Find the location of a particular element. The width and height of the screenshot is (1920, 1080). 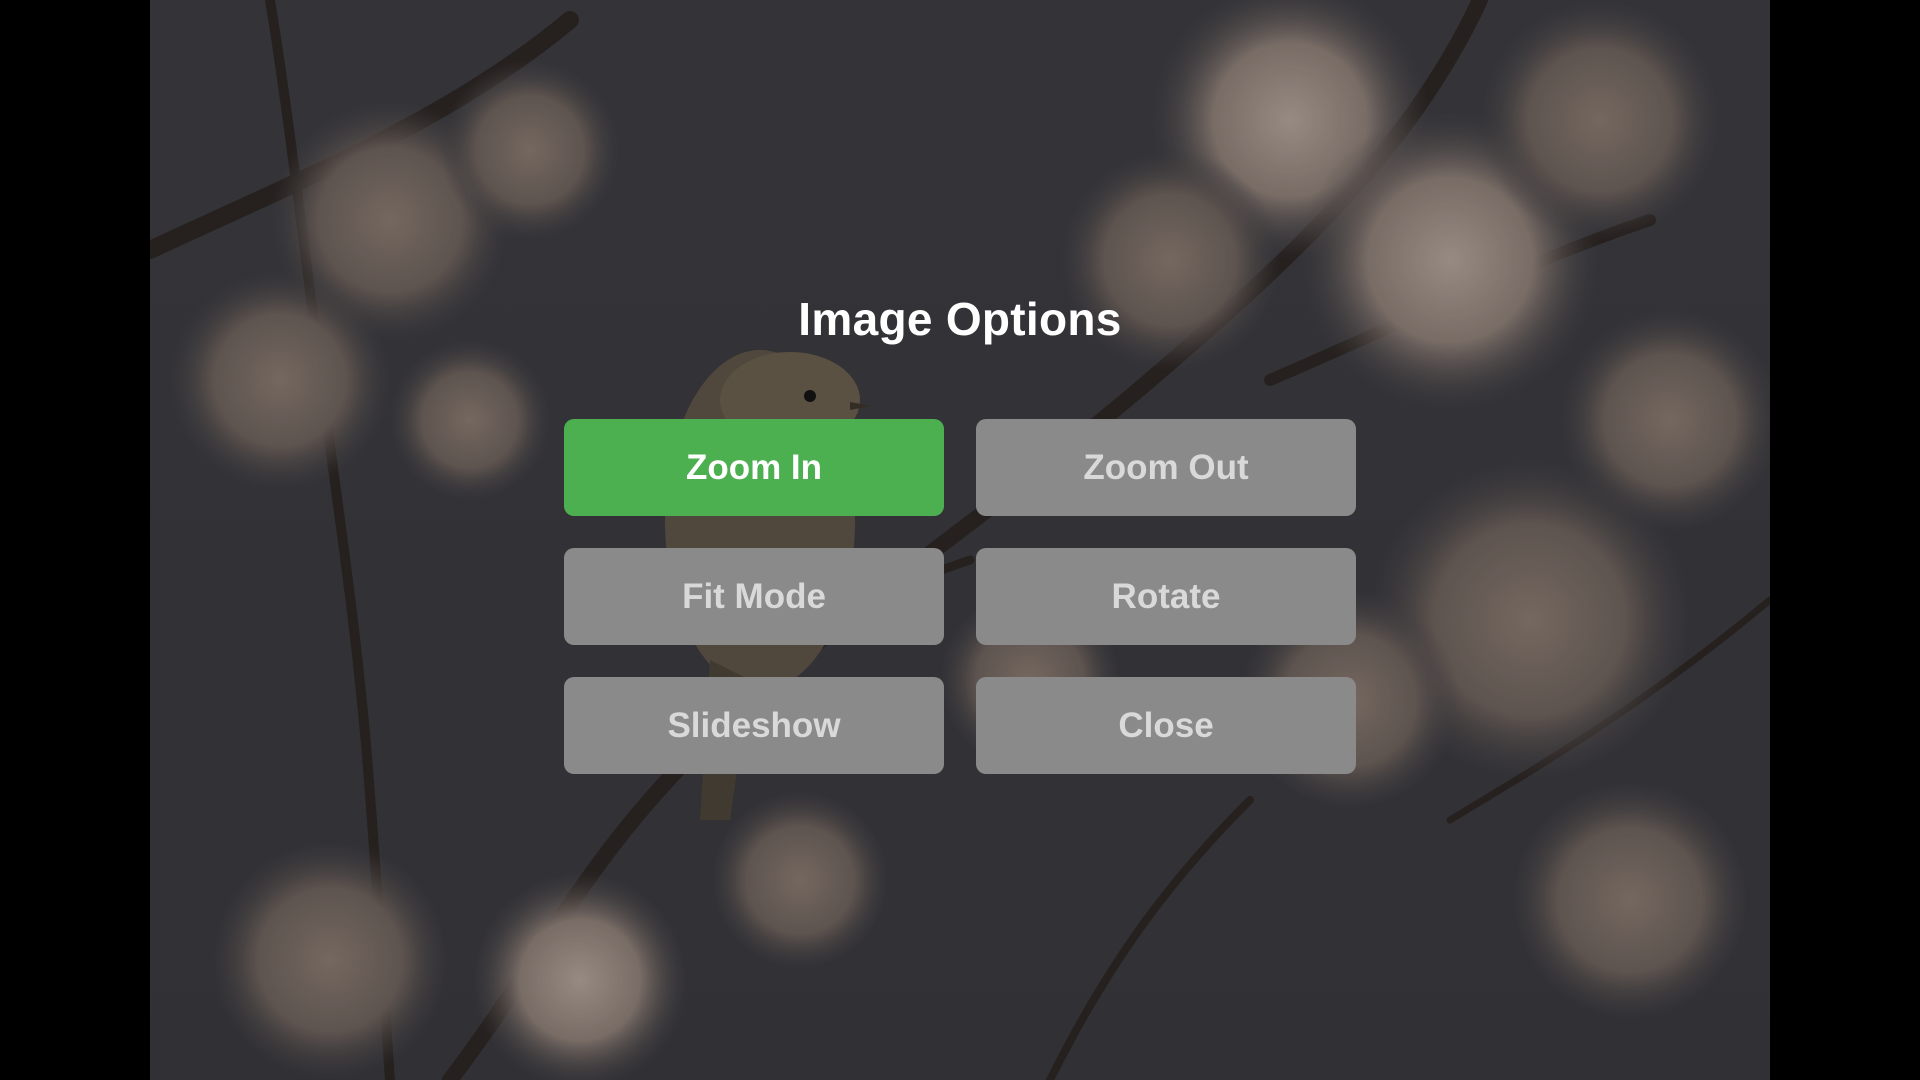

close-button: Close is located at coordinates (1166, 725).